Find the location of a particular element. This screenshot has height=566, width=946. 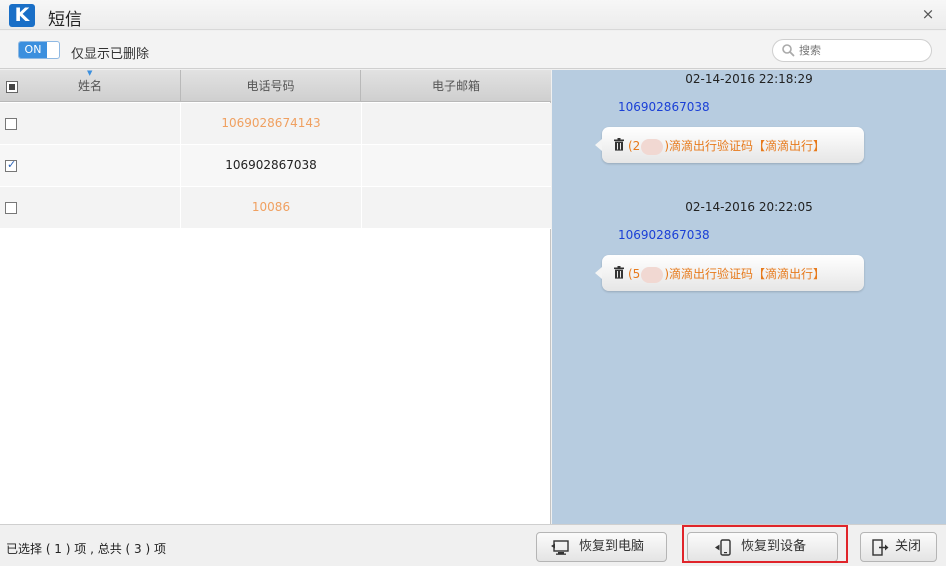

window-title: 短信 is located at coordinates (65, 20).